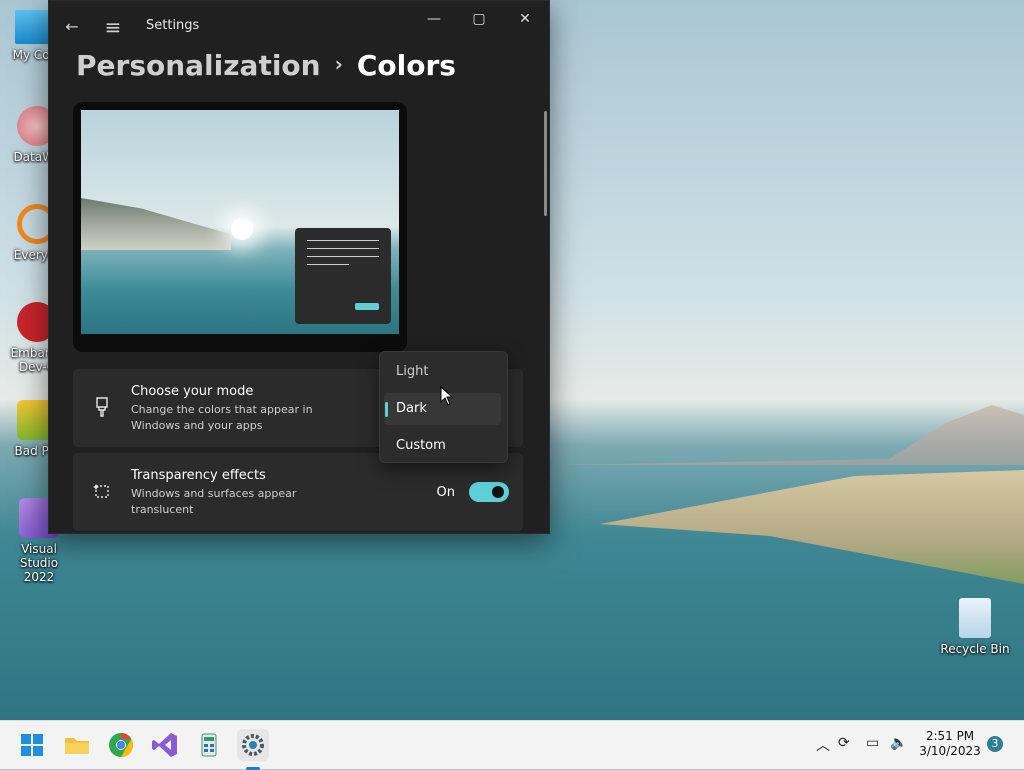  Describe the element at coordinates (367, 306) in the screenshot. I see `preview-accent-button` at that location.